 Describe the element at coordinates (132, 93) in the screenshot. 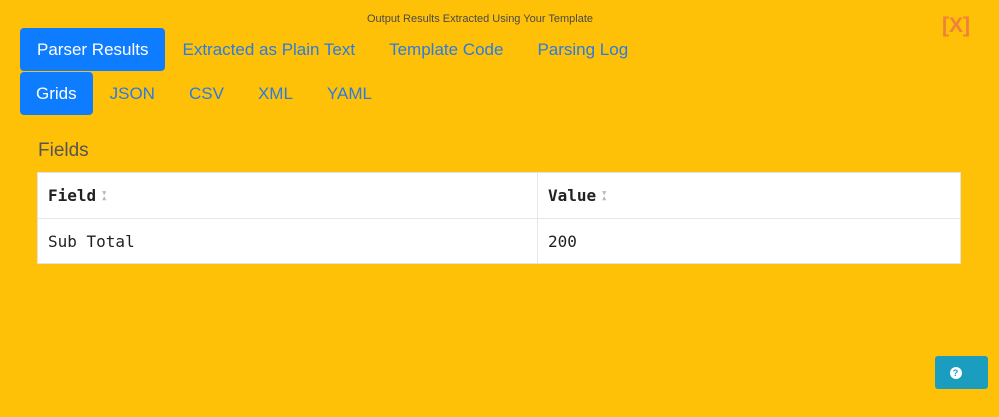

I see `tab-json: JSON` at that location.